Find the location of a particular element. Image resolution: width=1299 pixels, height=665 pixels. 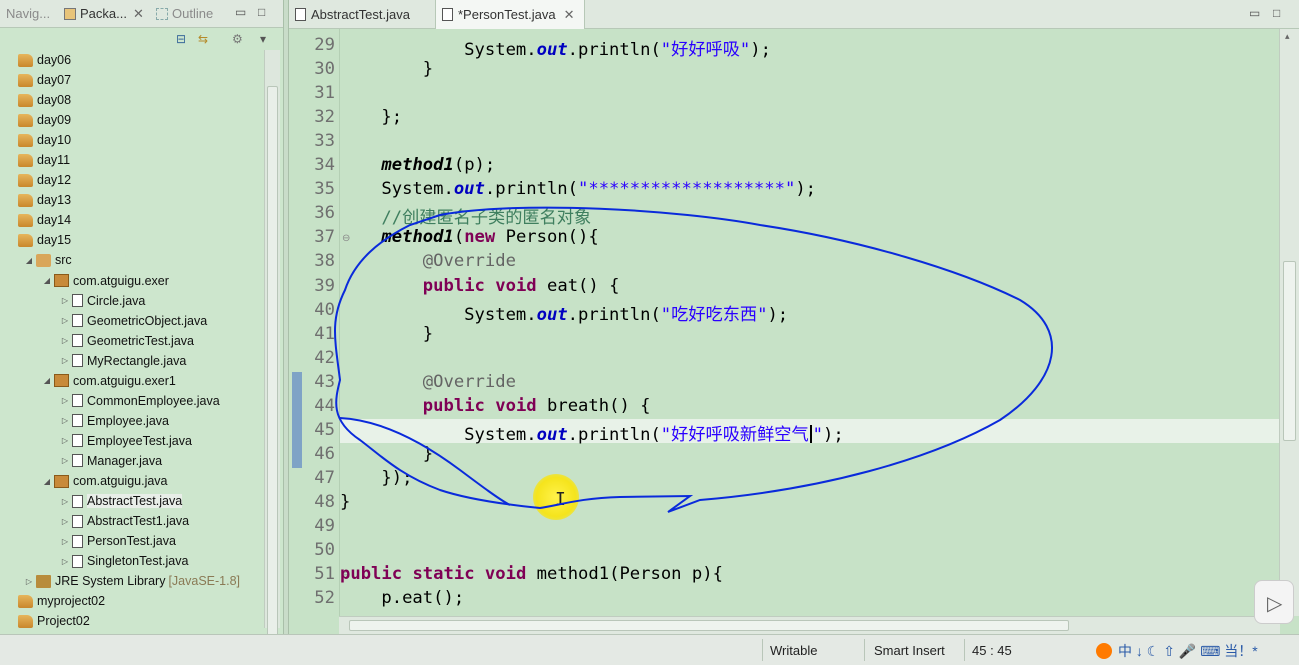

editor-tabs: AbstractTest.java *PersonTest.java ✕ ▭ □ is located at coordinates (794, 14).